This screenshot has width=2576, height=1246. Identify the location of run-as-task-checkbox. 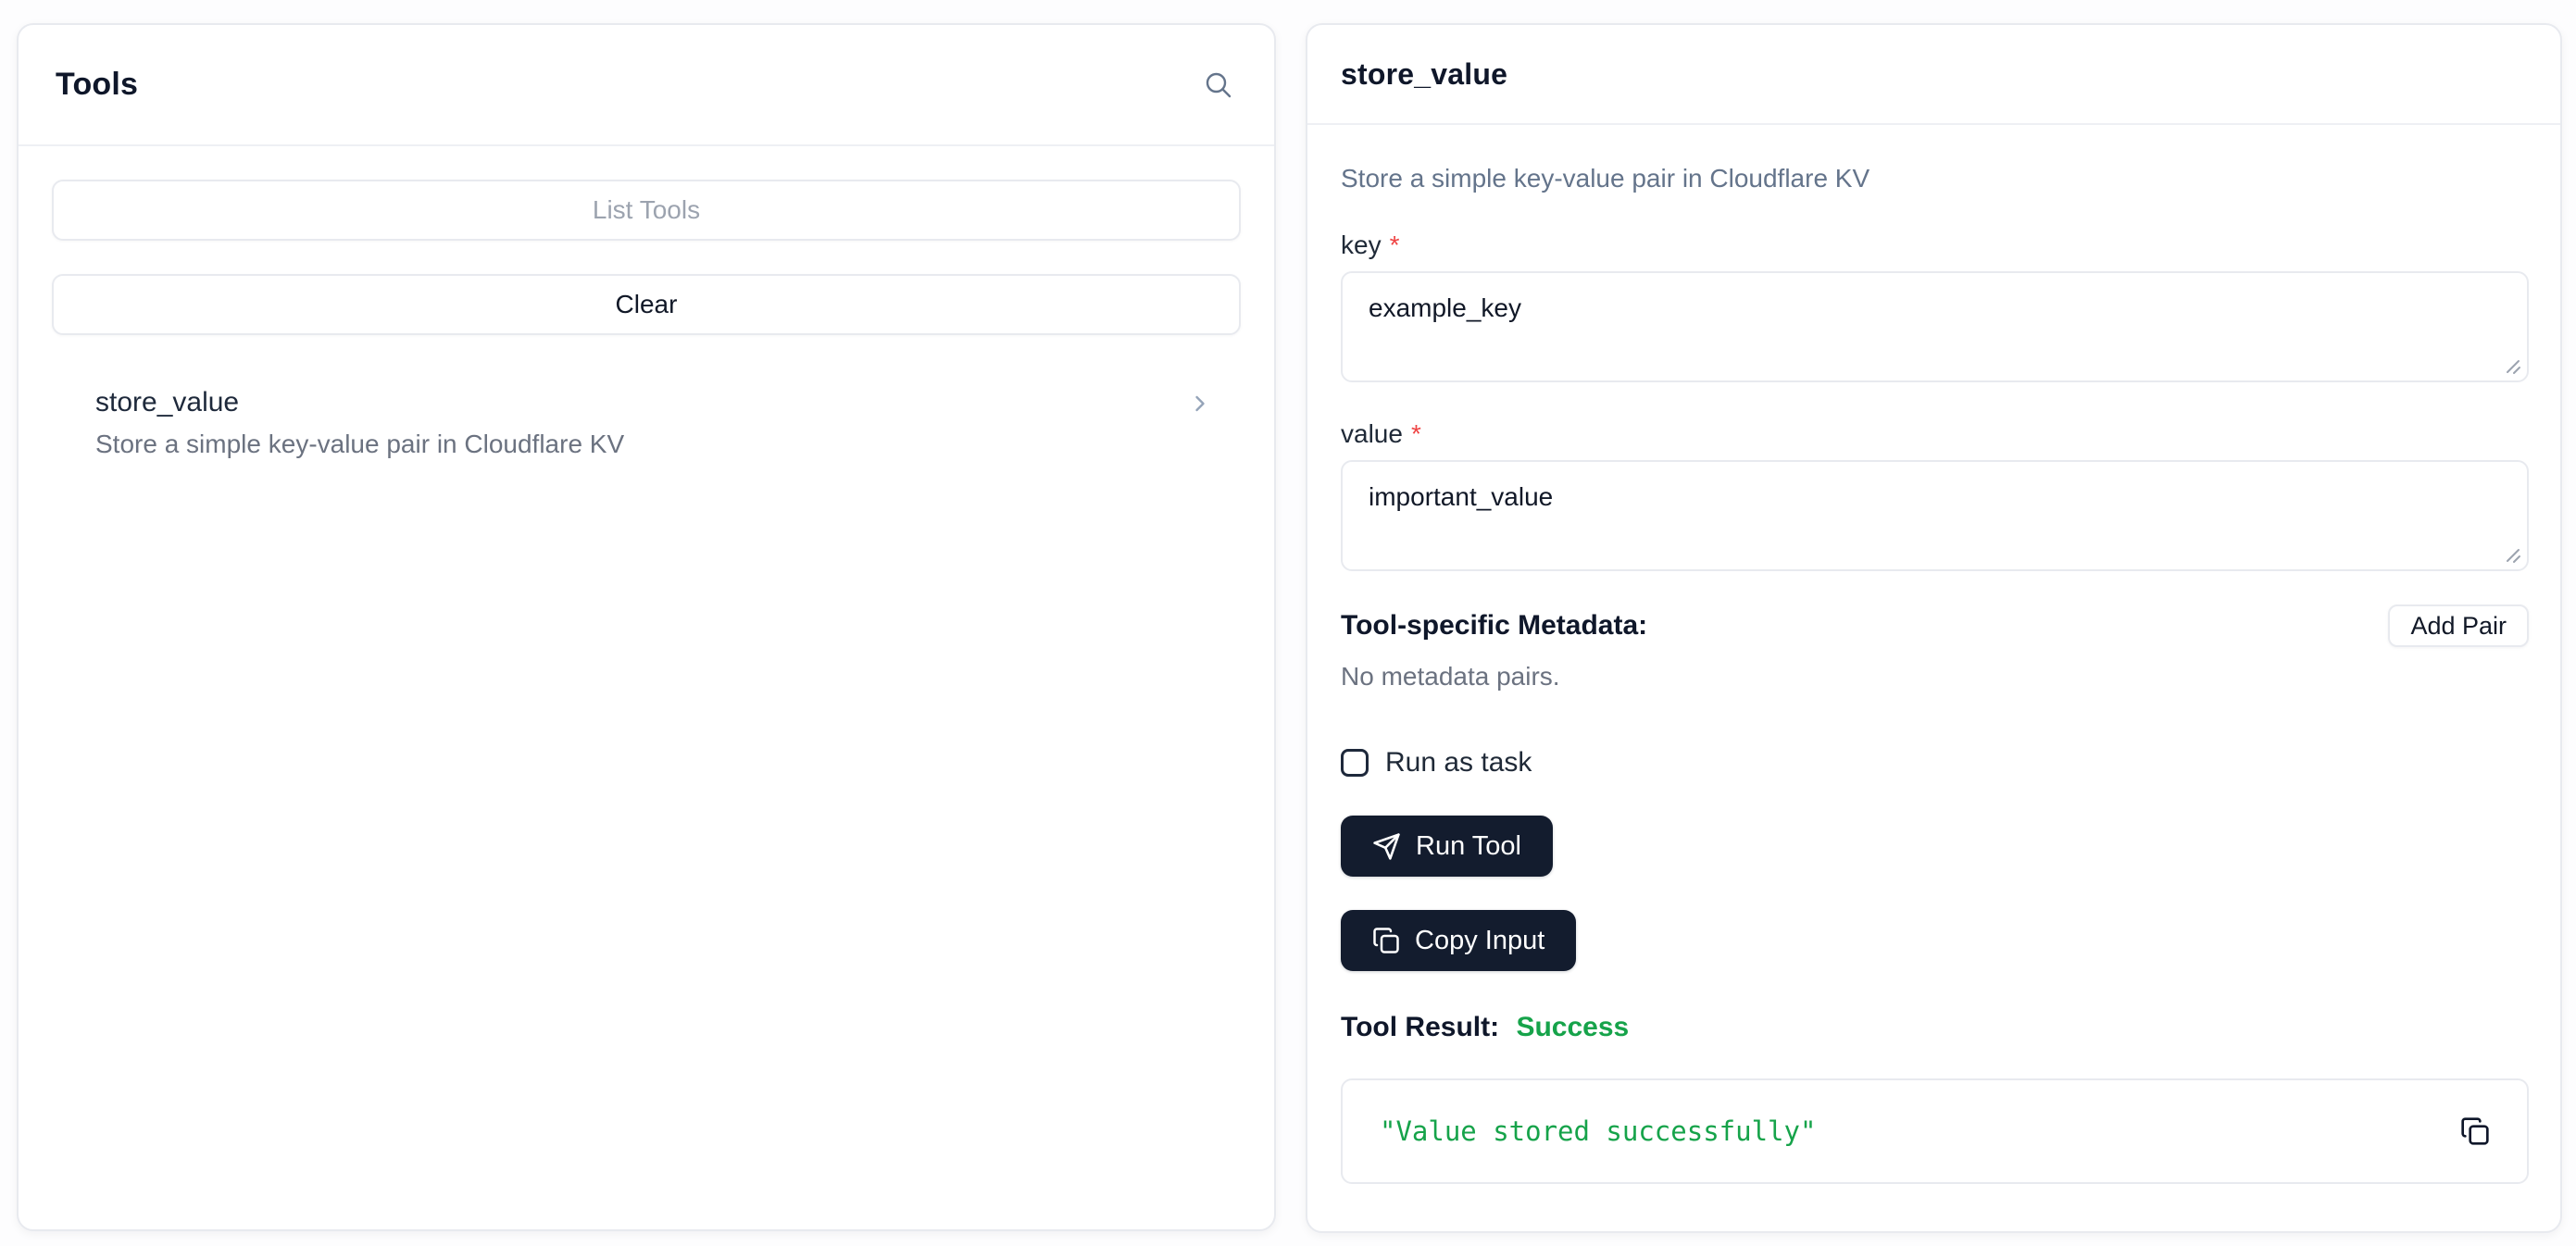
(1355, 763).